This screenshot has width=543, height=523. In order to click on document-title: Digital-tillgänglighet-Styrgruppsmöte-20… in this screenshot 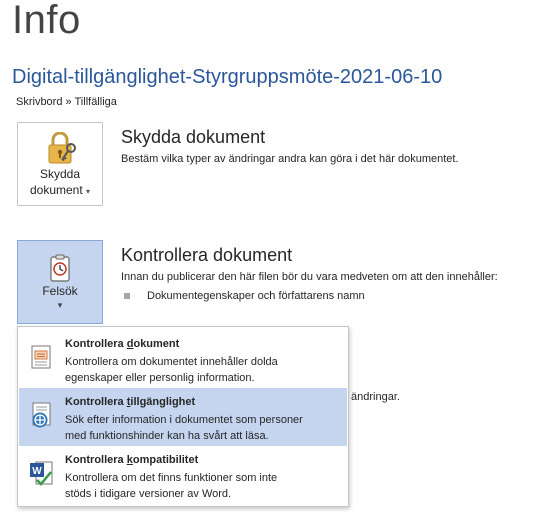, I will do `click(227, 77)`.